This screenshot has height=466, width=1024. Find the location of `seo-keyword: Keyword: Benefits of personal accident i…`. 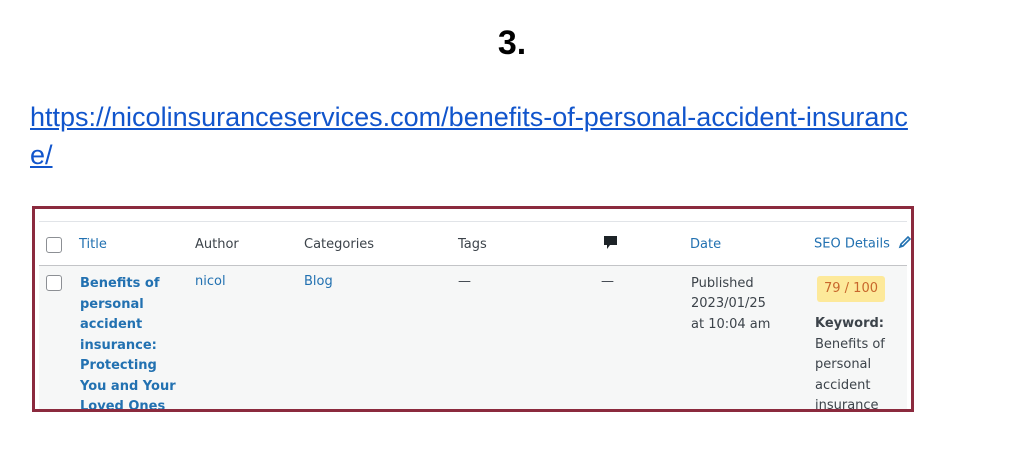

seo-keyword: Keyword: Benefits of personal accident i… is located at coordinates (855, 363).